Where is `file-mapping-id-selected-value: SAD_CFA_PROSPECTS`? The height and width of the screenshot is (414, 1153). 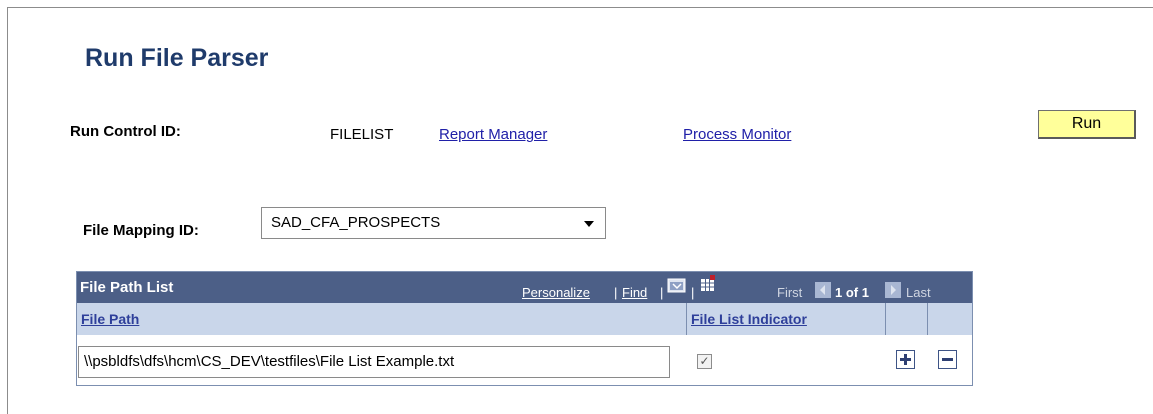
file-mapping-id-selected-value: SAD_CFA_PROSPECTS is located at coordinates (356, 222).